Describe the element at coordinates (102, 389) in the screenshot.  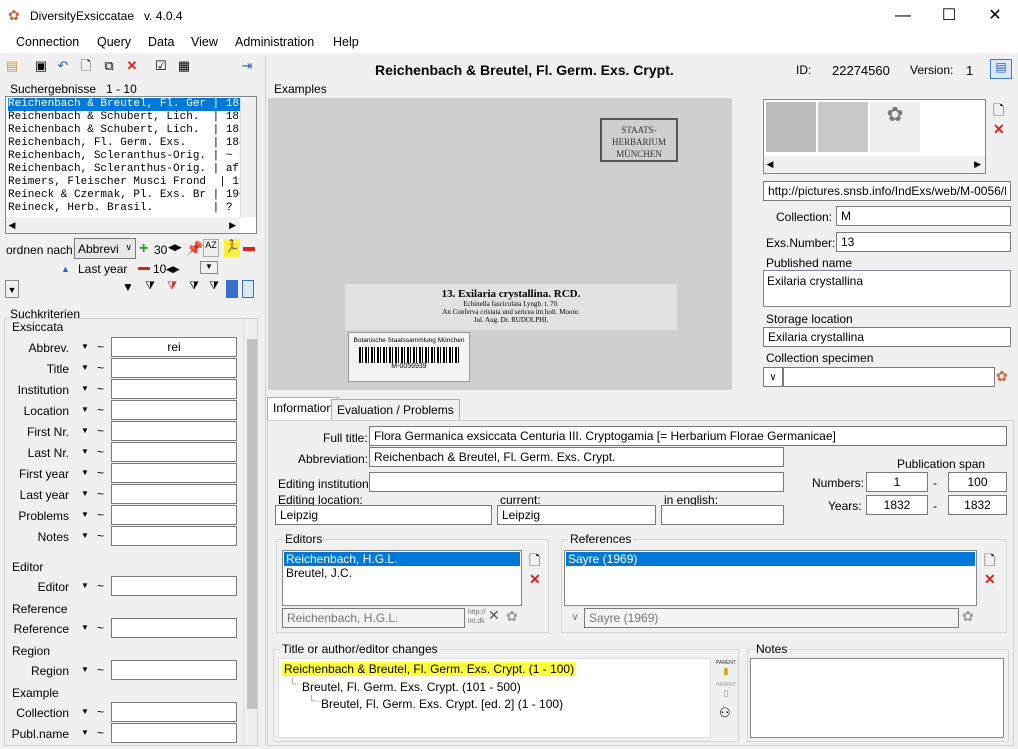
I see `criteria-institution-tilde-icon: ~` at that location.